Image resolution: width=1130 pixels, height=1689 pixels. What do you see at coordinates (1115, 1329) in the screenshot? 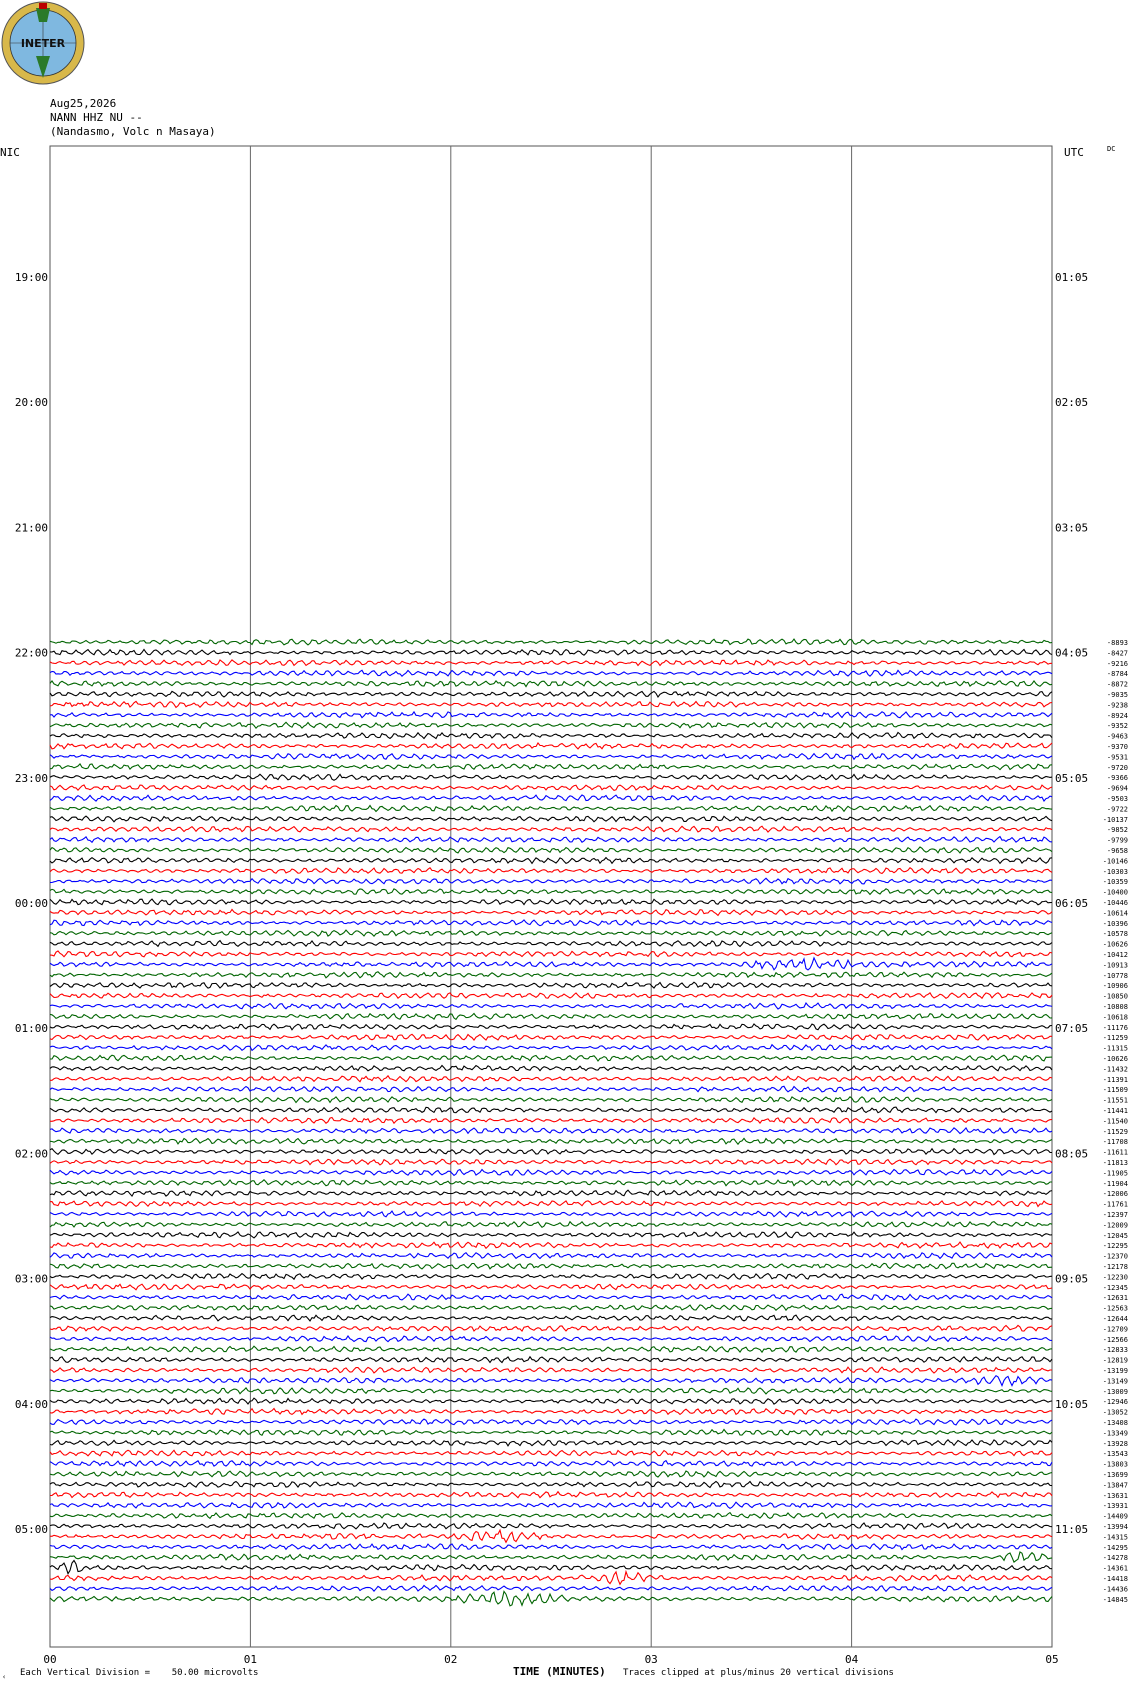
I see `trace-offset-label: -12709` at bounding box center [1115, 1329].